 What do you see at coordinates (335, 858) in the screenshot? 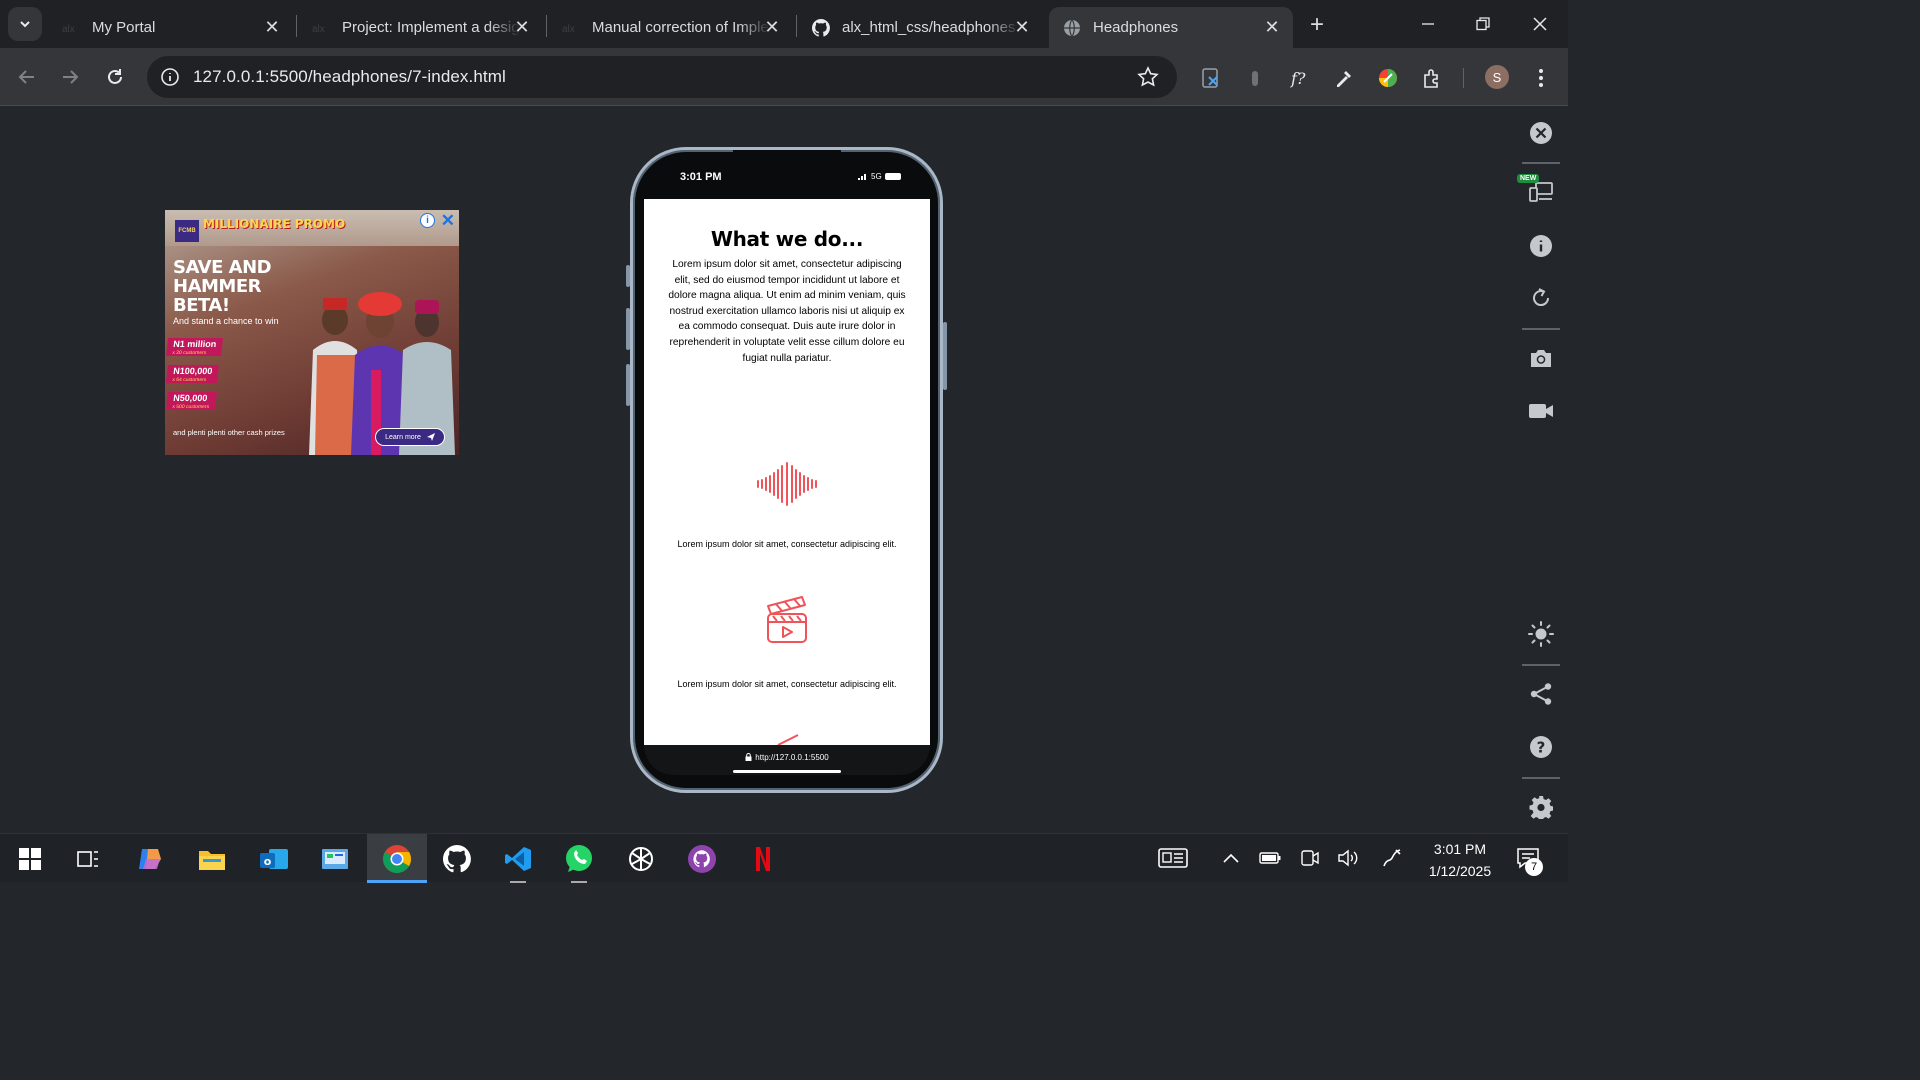
I see `control-panel-app` at bounding box center [335, 858].